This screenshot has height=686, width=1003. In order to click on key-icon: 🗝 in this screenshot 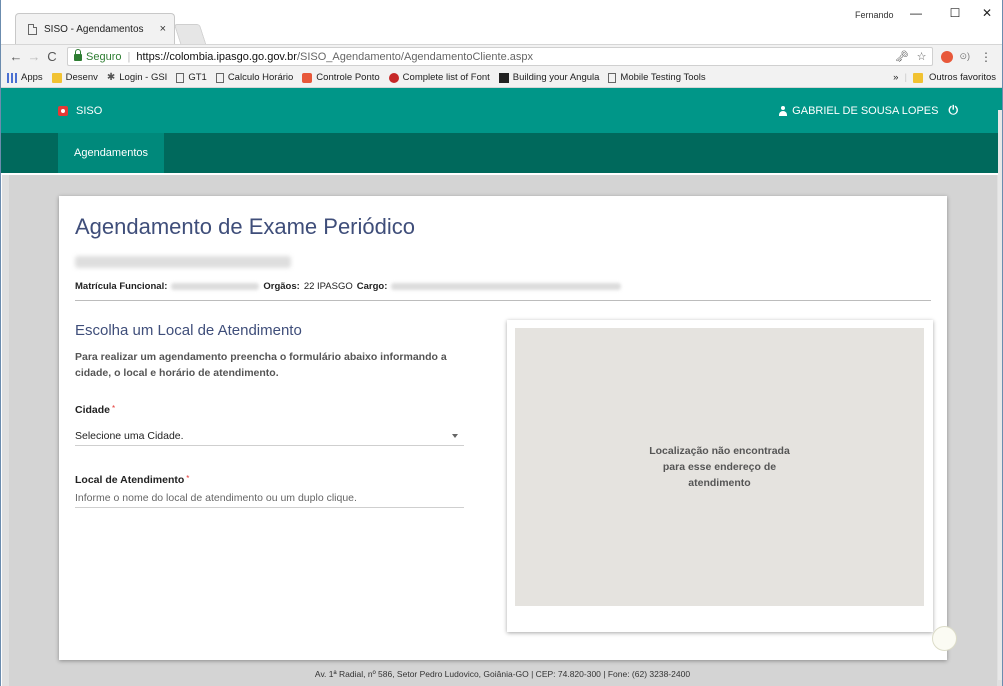, I will do `click(902, 56)`.